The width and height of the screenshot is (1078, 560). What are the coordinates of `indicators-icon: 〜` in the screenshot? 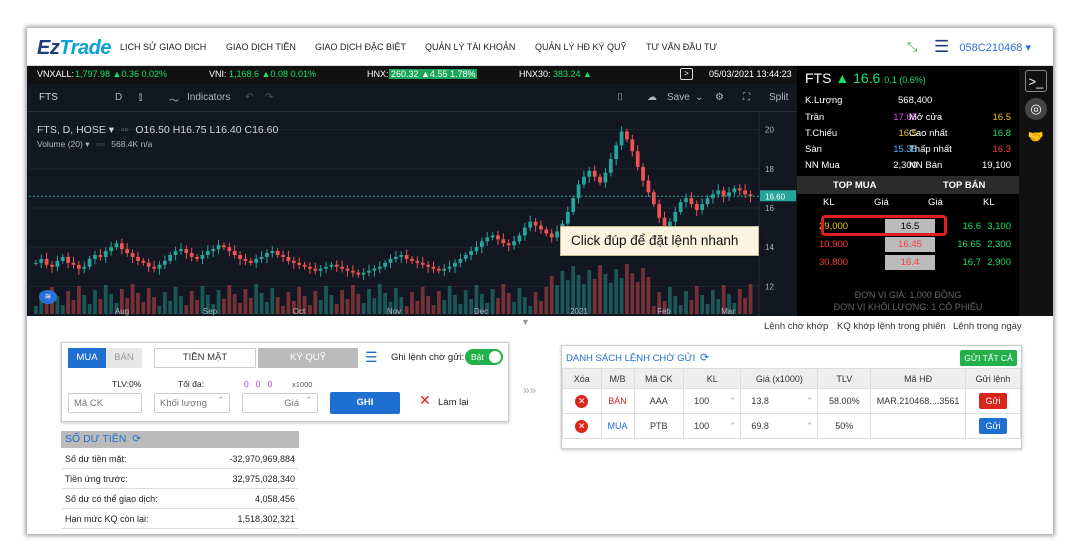 It's located at (174, 99).